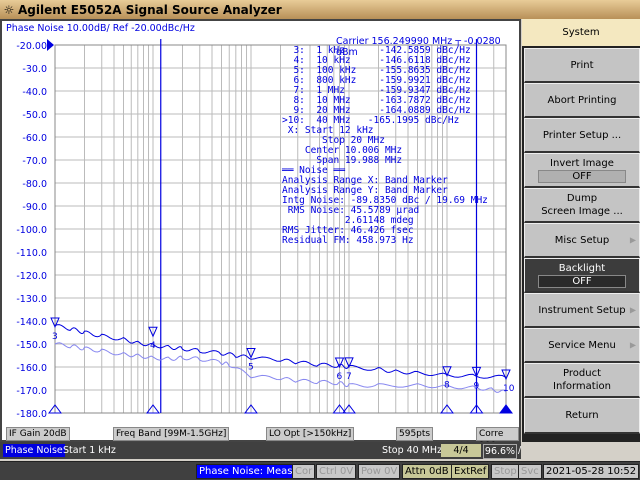  Describe the element at coordinates (55, 337) in the screenshot. I see `marker-label: 3` at that location.